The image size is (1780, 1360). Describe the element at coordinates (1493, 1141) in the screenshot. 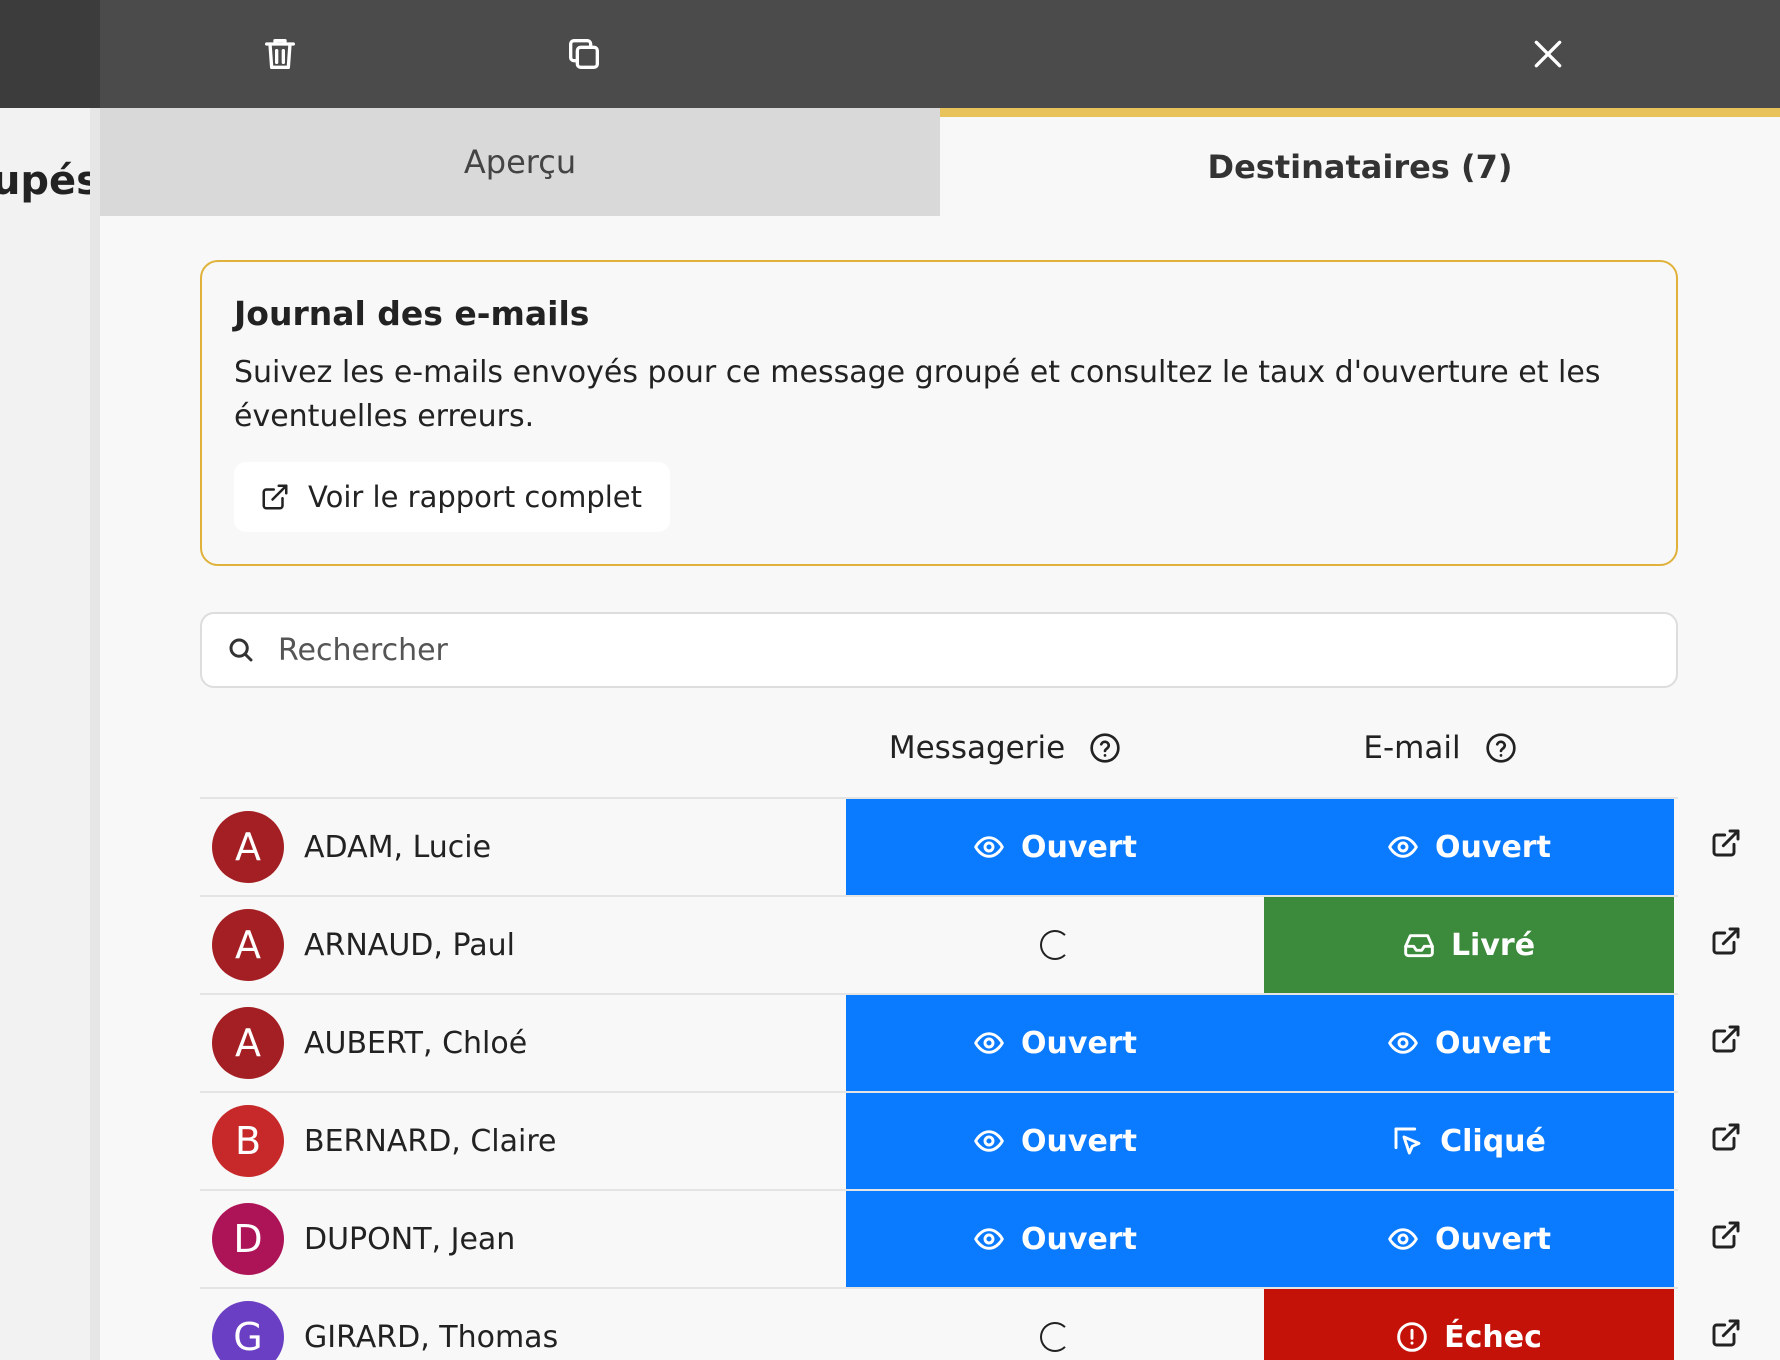

I see `email-status-label: Cliqué` at that location.